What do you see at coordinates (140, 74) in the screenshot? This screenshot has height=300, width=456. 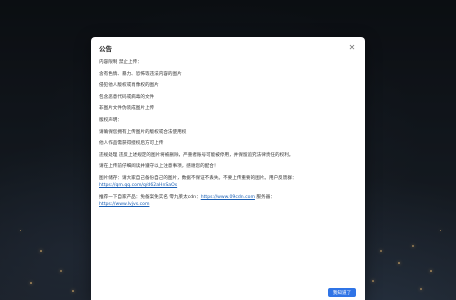 I see `notice-line: 含有色情、暴力、恐怖等违法内容的图片` at bounding box center [140, 74].